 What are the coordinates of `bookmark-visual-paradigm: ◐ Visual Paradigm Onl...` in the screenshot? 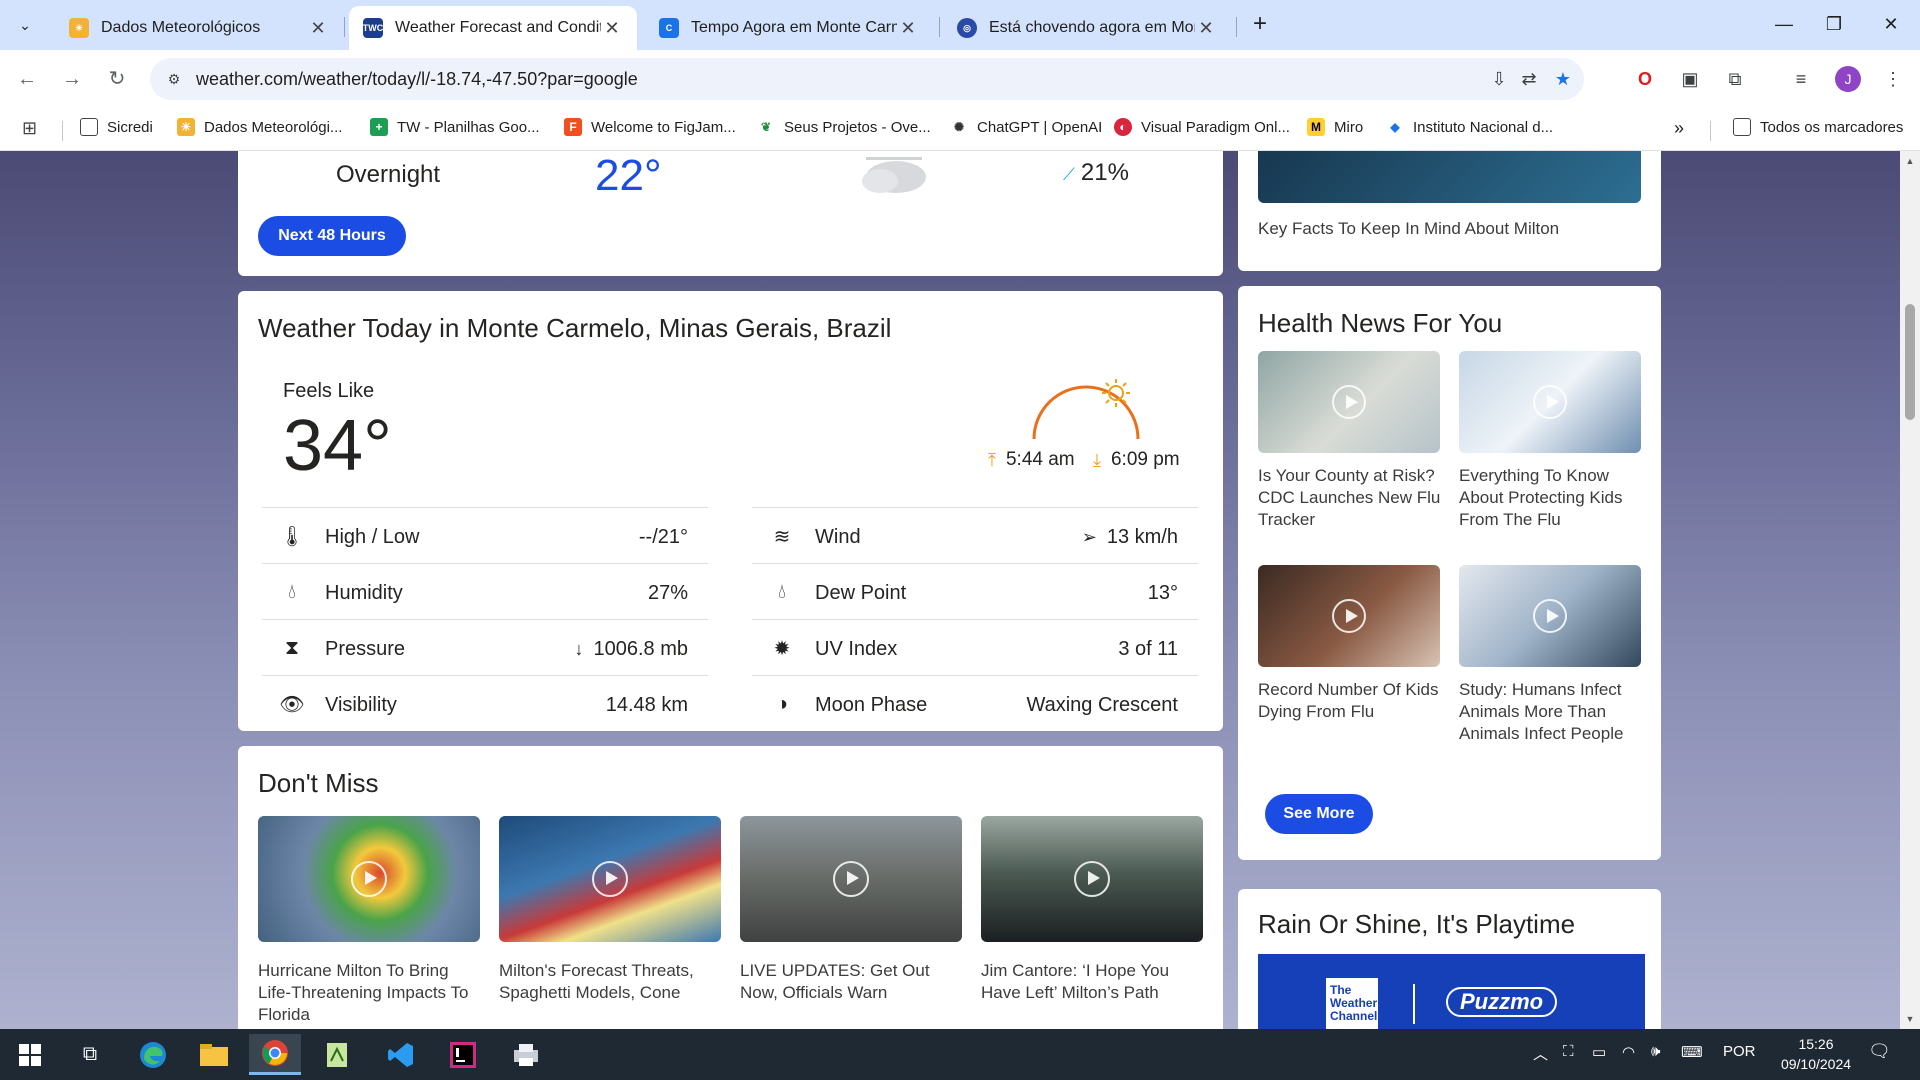 It's located at (1202, 127).